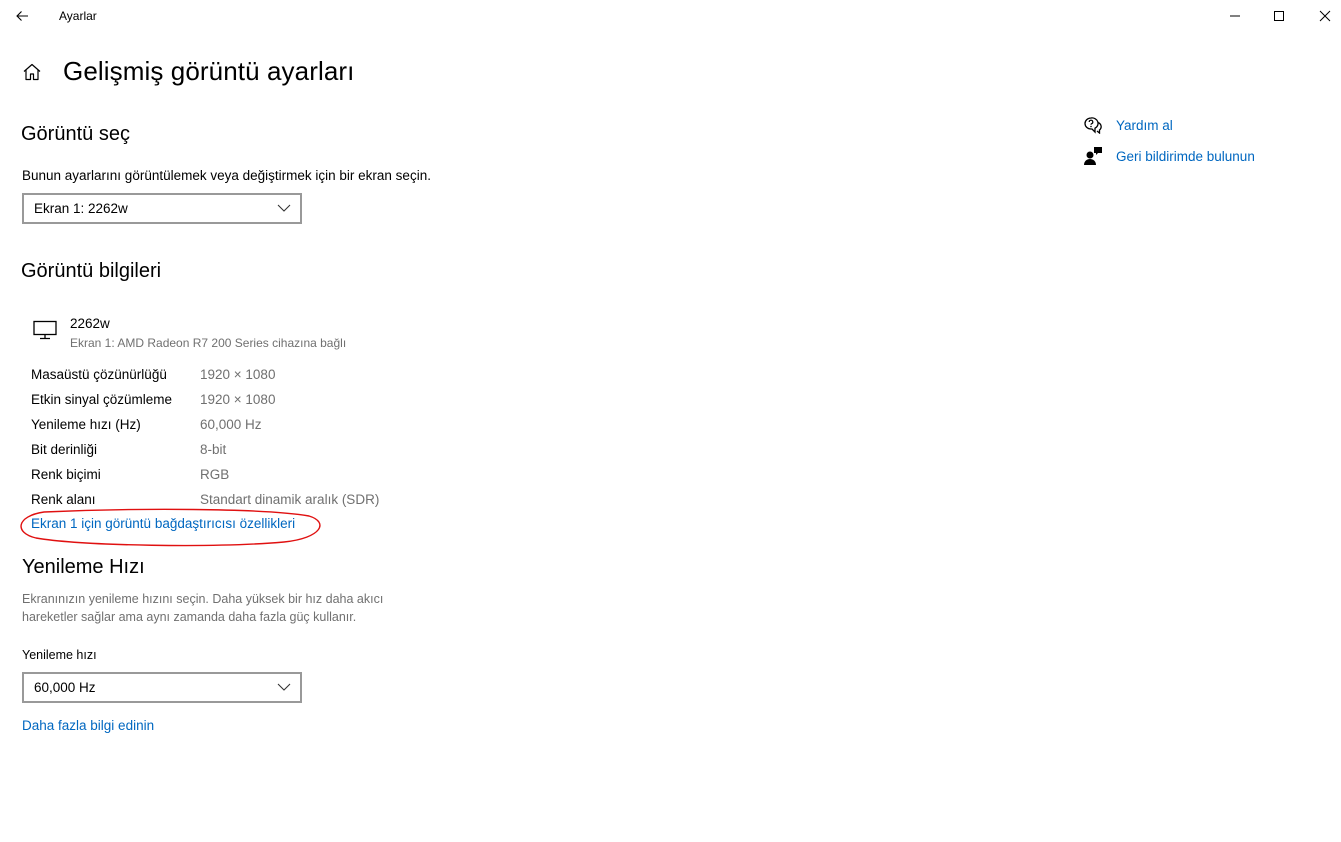 This screenshot has height=842, width=1341. Describe the element at coordinates (75, 134) in the screenshot. I see `select-display-heading: Görüntü seç` at that location.